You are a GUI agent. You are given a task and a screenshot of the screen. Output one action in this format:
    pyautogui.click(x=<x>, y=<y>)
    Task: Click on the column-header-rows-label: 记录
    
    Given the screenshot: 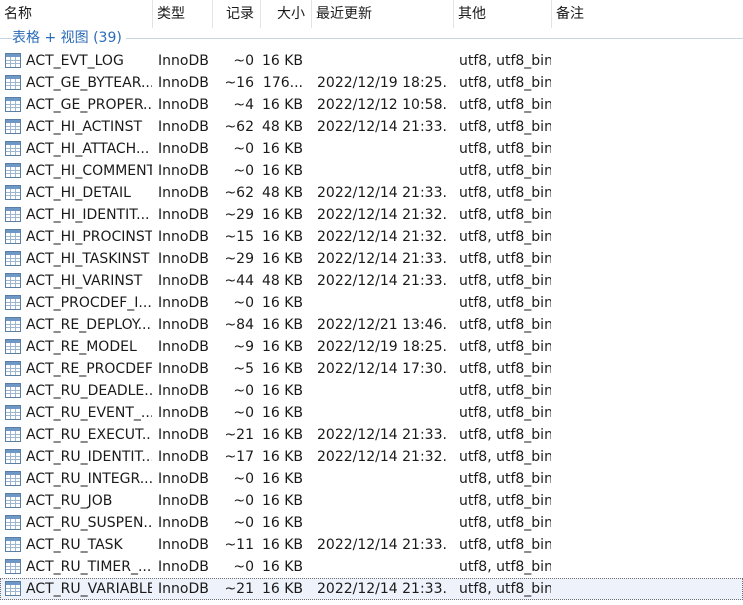 What is the action you would take?
    pyautogui.click(x=240, y=14)
    